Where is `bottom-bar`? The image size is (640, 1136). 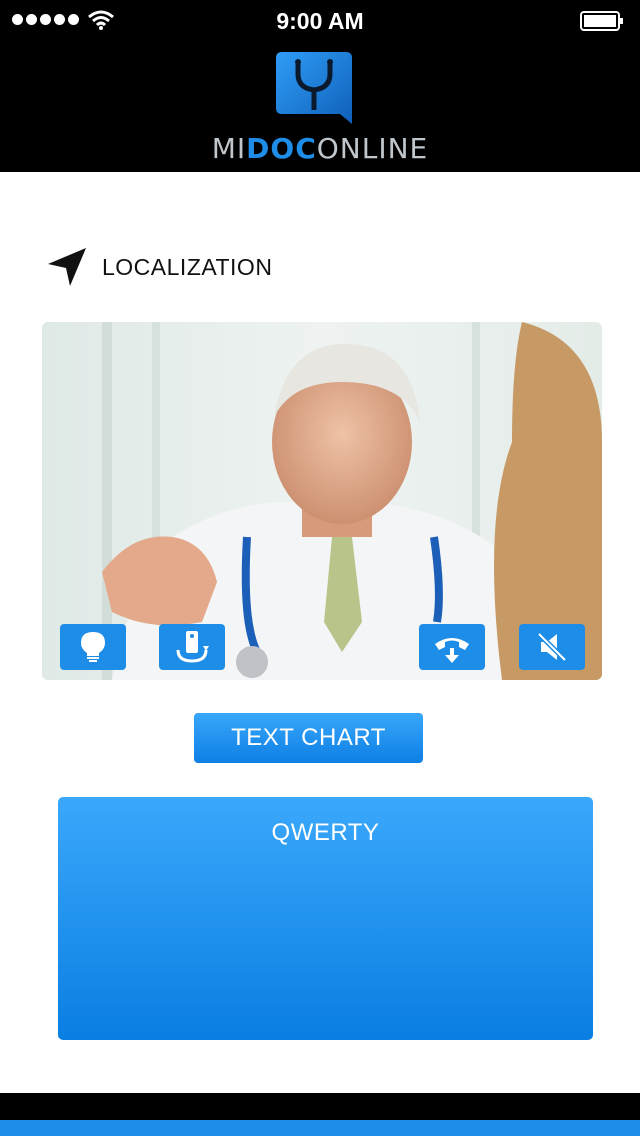 bottom-bar is located at coordinates (320, 1106).